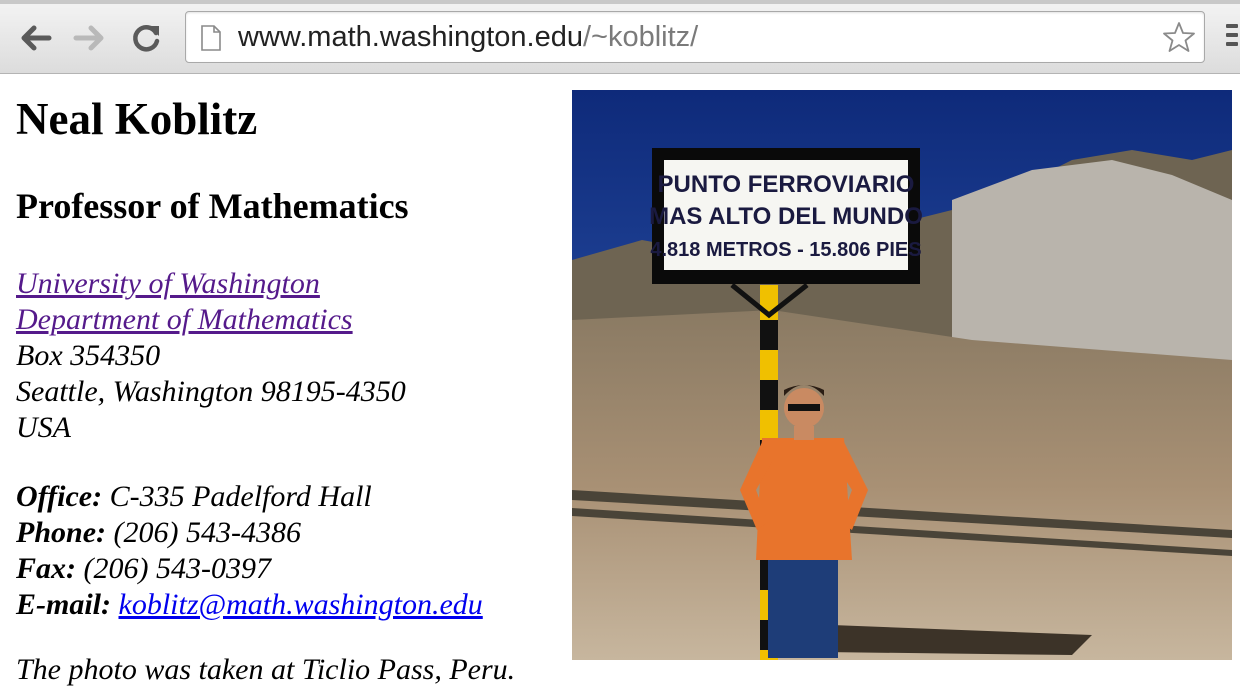 The image size is (1240, 698). I want to click on reload-icon, so click(146, 38).